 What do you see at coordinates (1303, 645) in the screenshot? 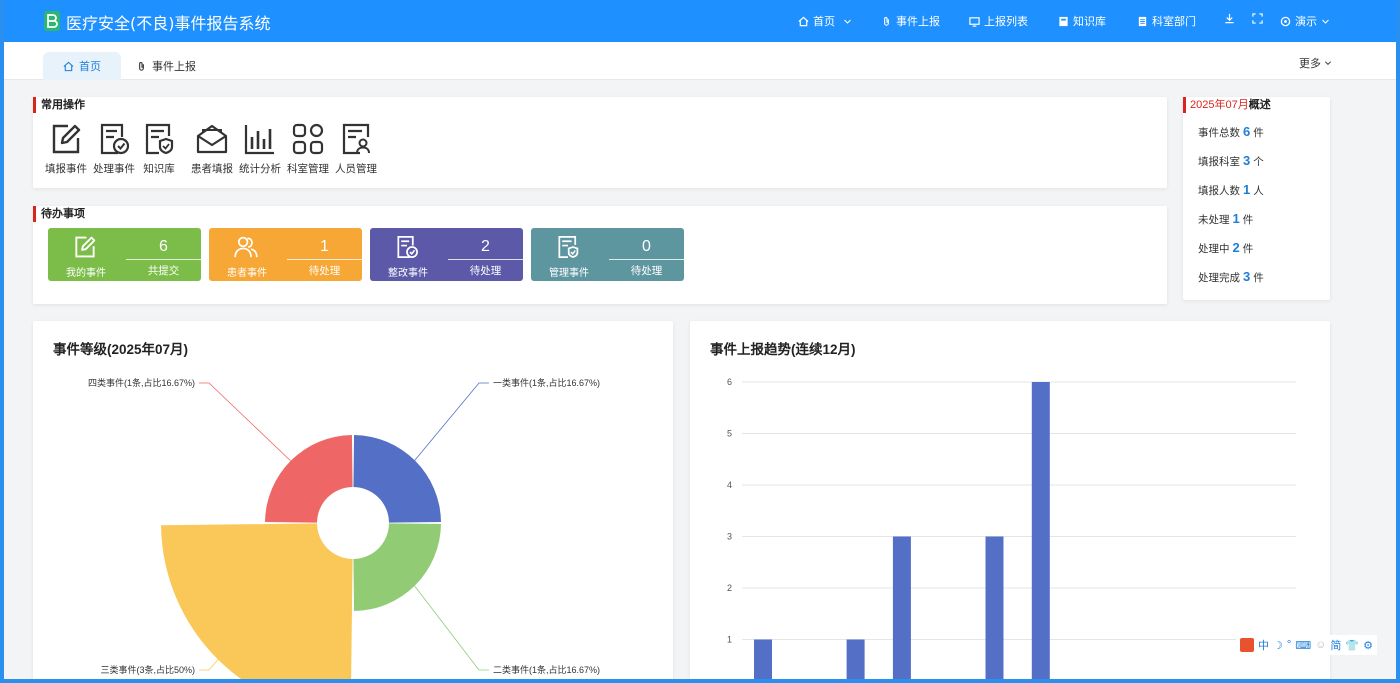
I see `keyboard-icon: ⌨` at bounding box center [1303, 645].